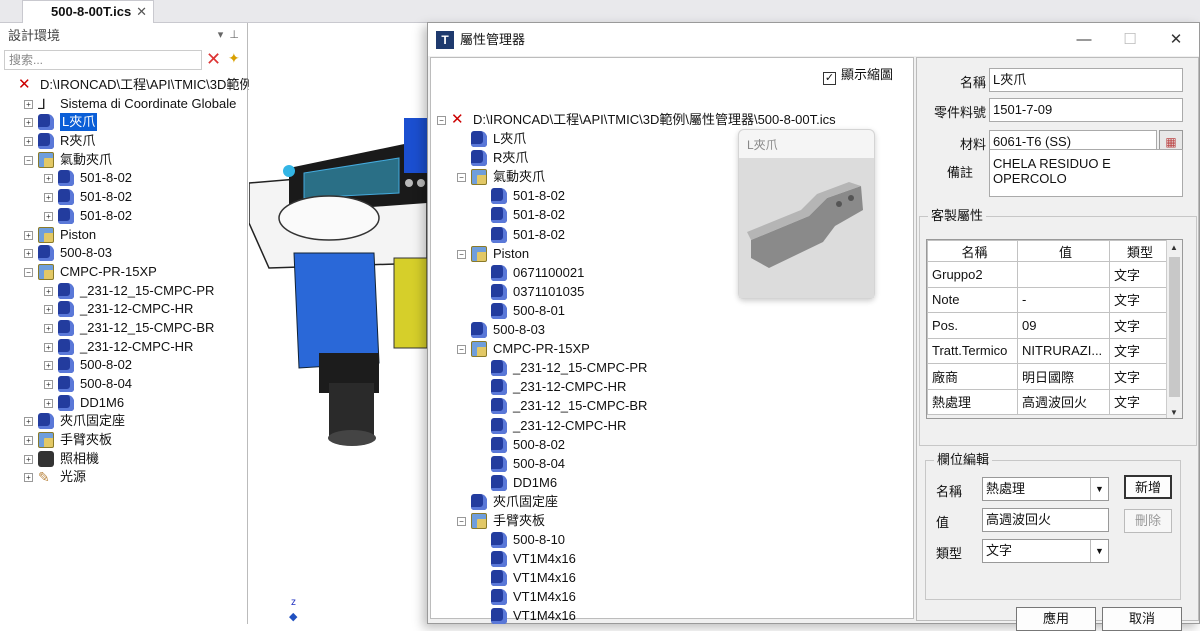 This screenshot has width=1200, height=631. I want to click on cell-value, so click(1063, 274).